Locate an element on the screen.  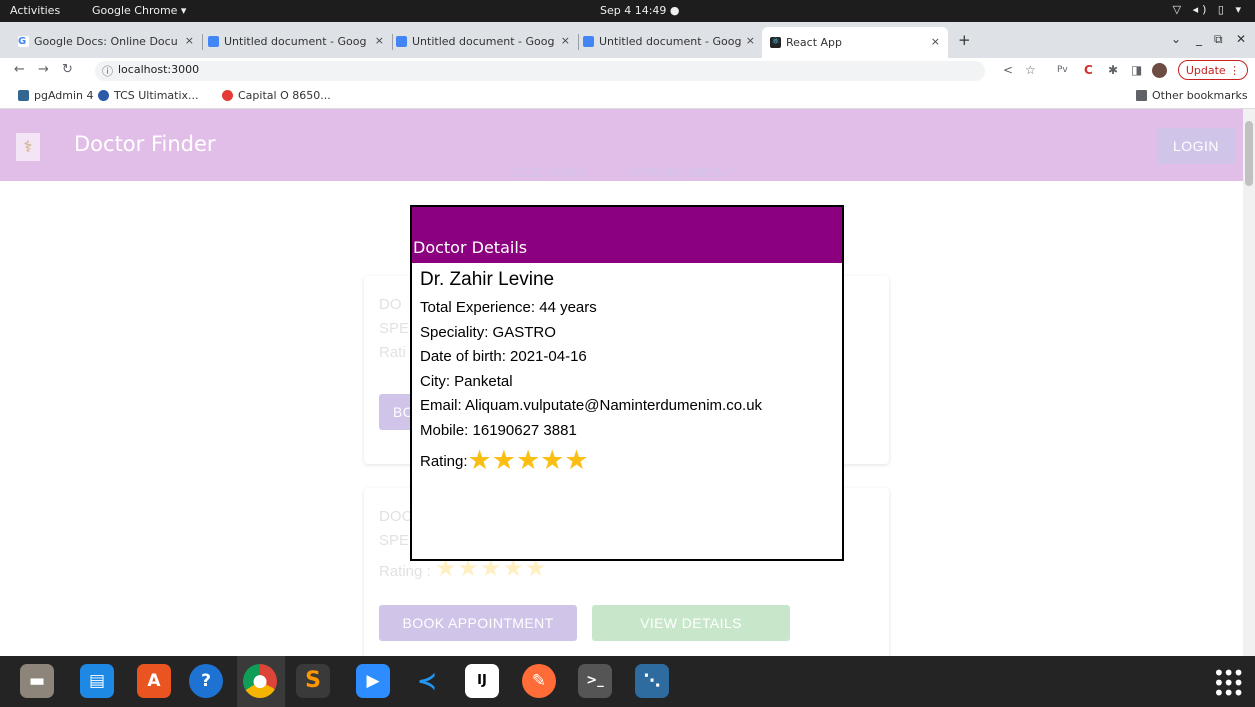
window-close-icon: ✕ is located at coordinates (1241, 39).